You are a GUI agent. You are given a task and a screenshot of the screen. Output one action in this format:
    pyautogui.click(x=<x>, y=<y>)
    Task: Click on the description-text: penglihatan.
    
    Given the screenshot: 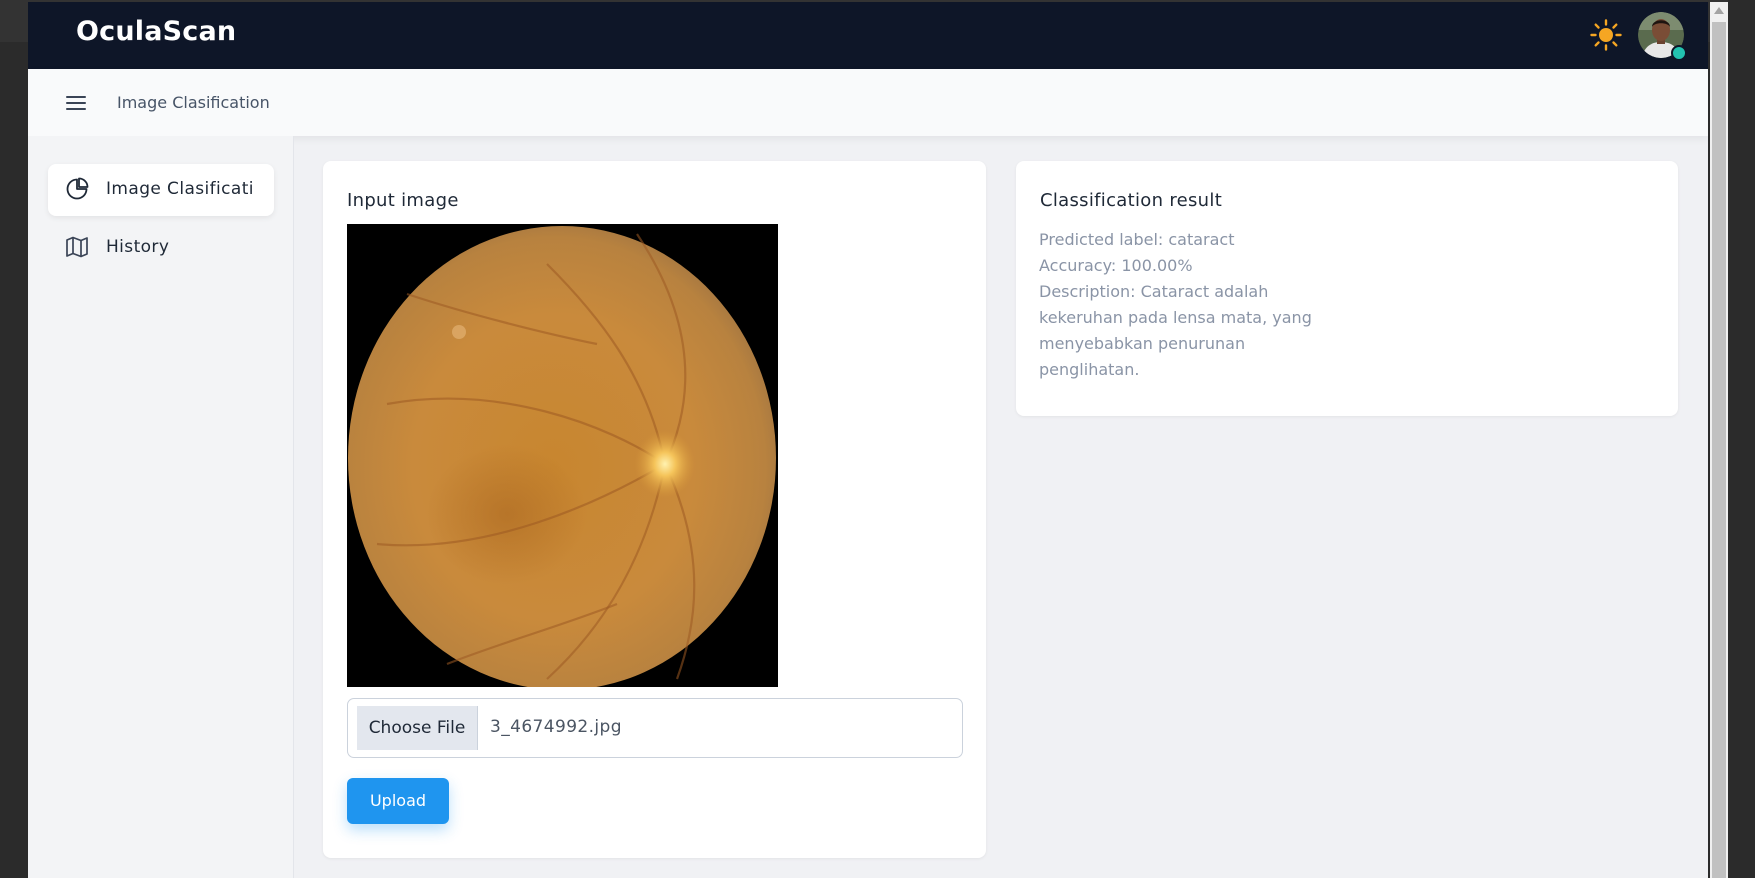 What is the action you would take?
    pyautogui.click(x=1089, y=369)
    